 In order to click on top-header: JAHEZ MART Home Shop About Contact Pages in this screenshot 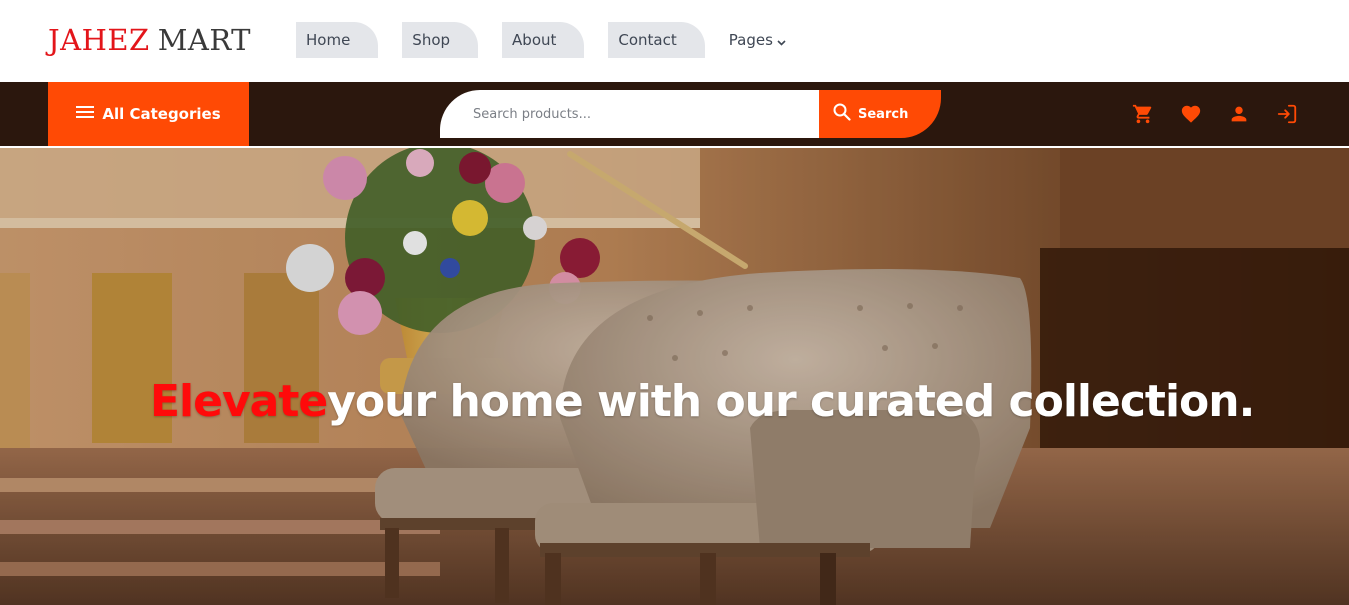, I will do `click(674, 41)`.